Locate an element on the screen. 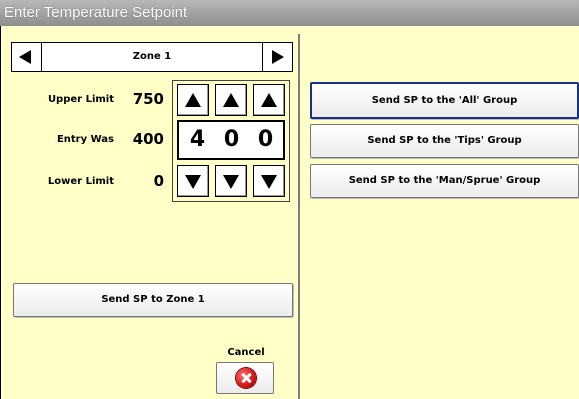  setpoint-keypad: 4 0 0 is located at coordinates (231, 141).